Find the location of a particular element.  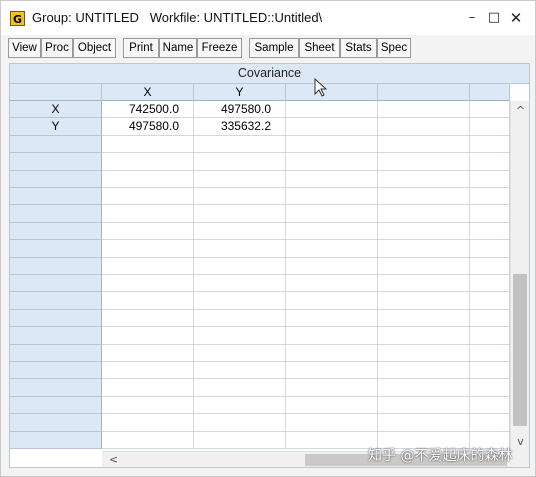

freeze-button: Freeze is located at coordinates (219, 48).